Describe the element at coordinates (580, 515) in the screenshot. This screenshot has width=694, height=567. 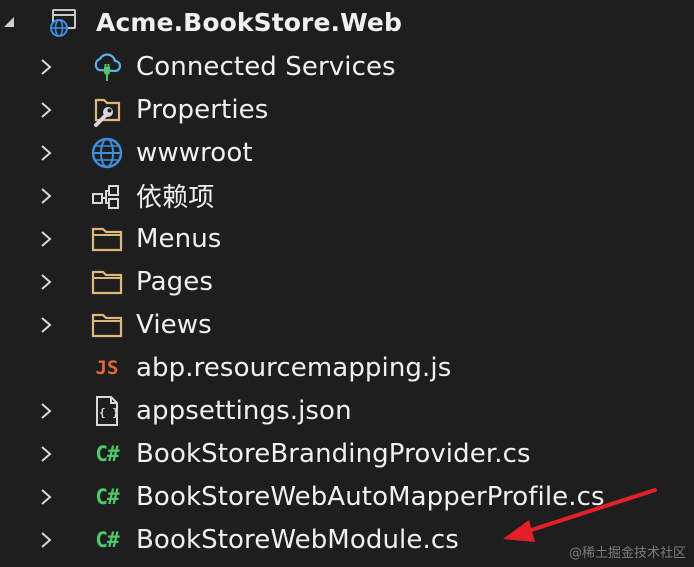
I see `annotation-arrow-icon` at that location.